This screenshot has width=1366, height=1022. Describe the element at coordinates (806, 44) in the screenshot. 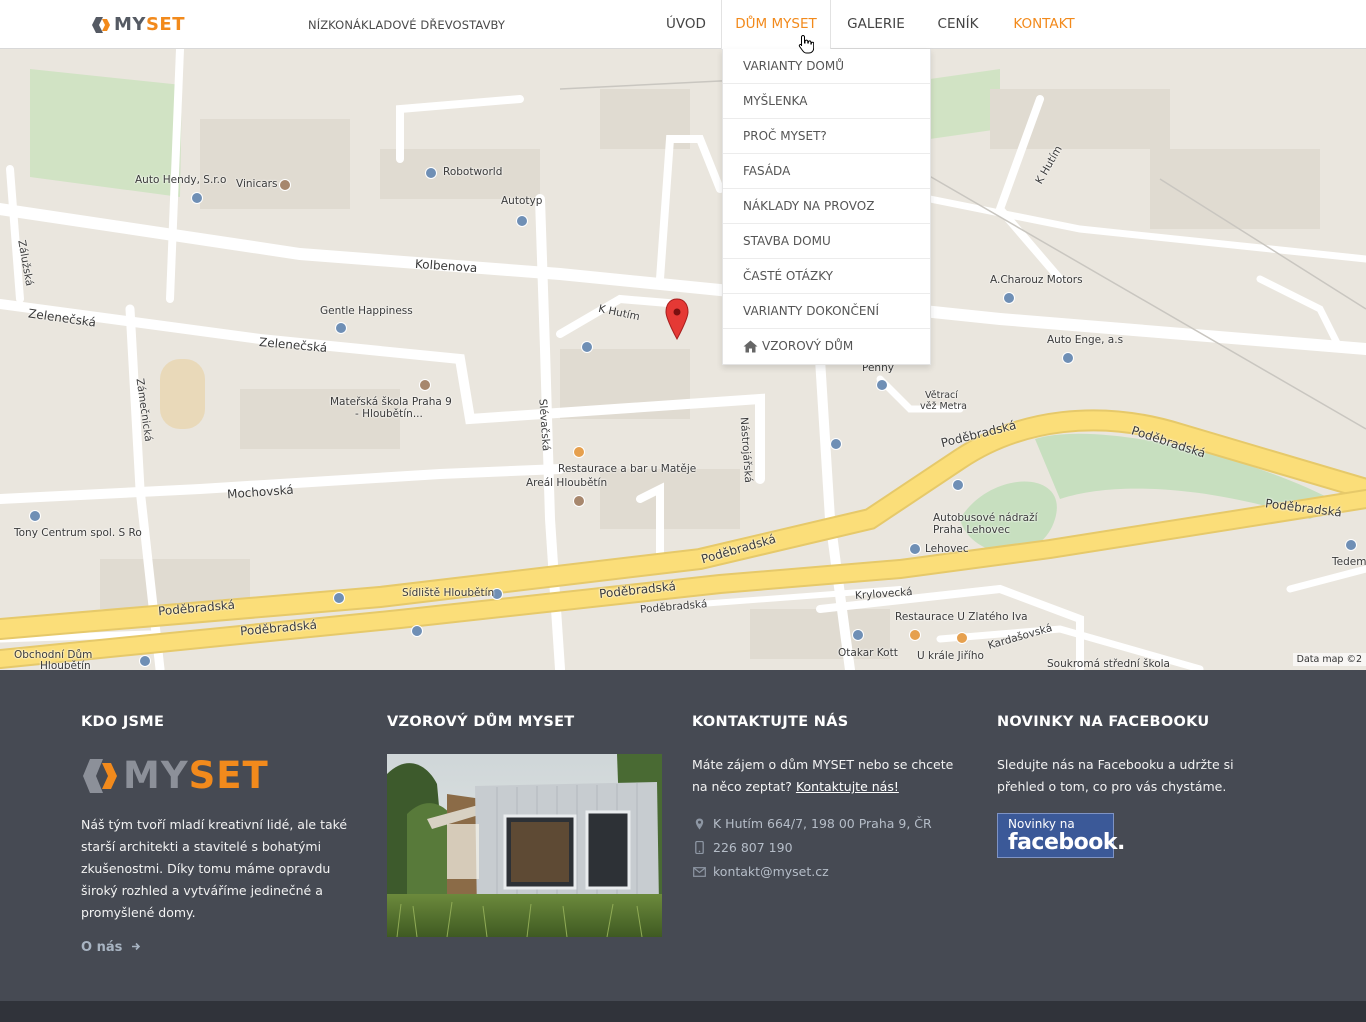

I see `hand-cursor-icon` at that location.